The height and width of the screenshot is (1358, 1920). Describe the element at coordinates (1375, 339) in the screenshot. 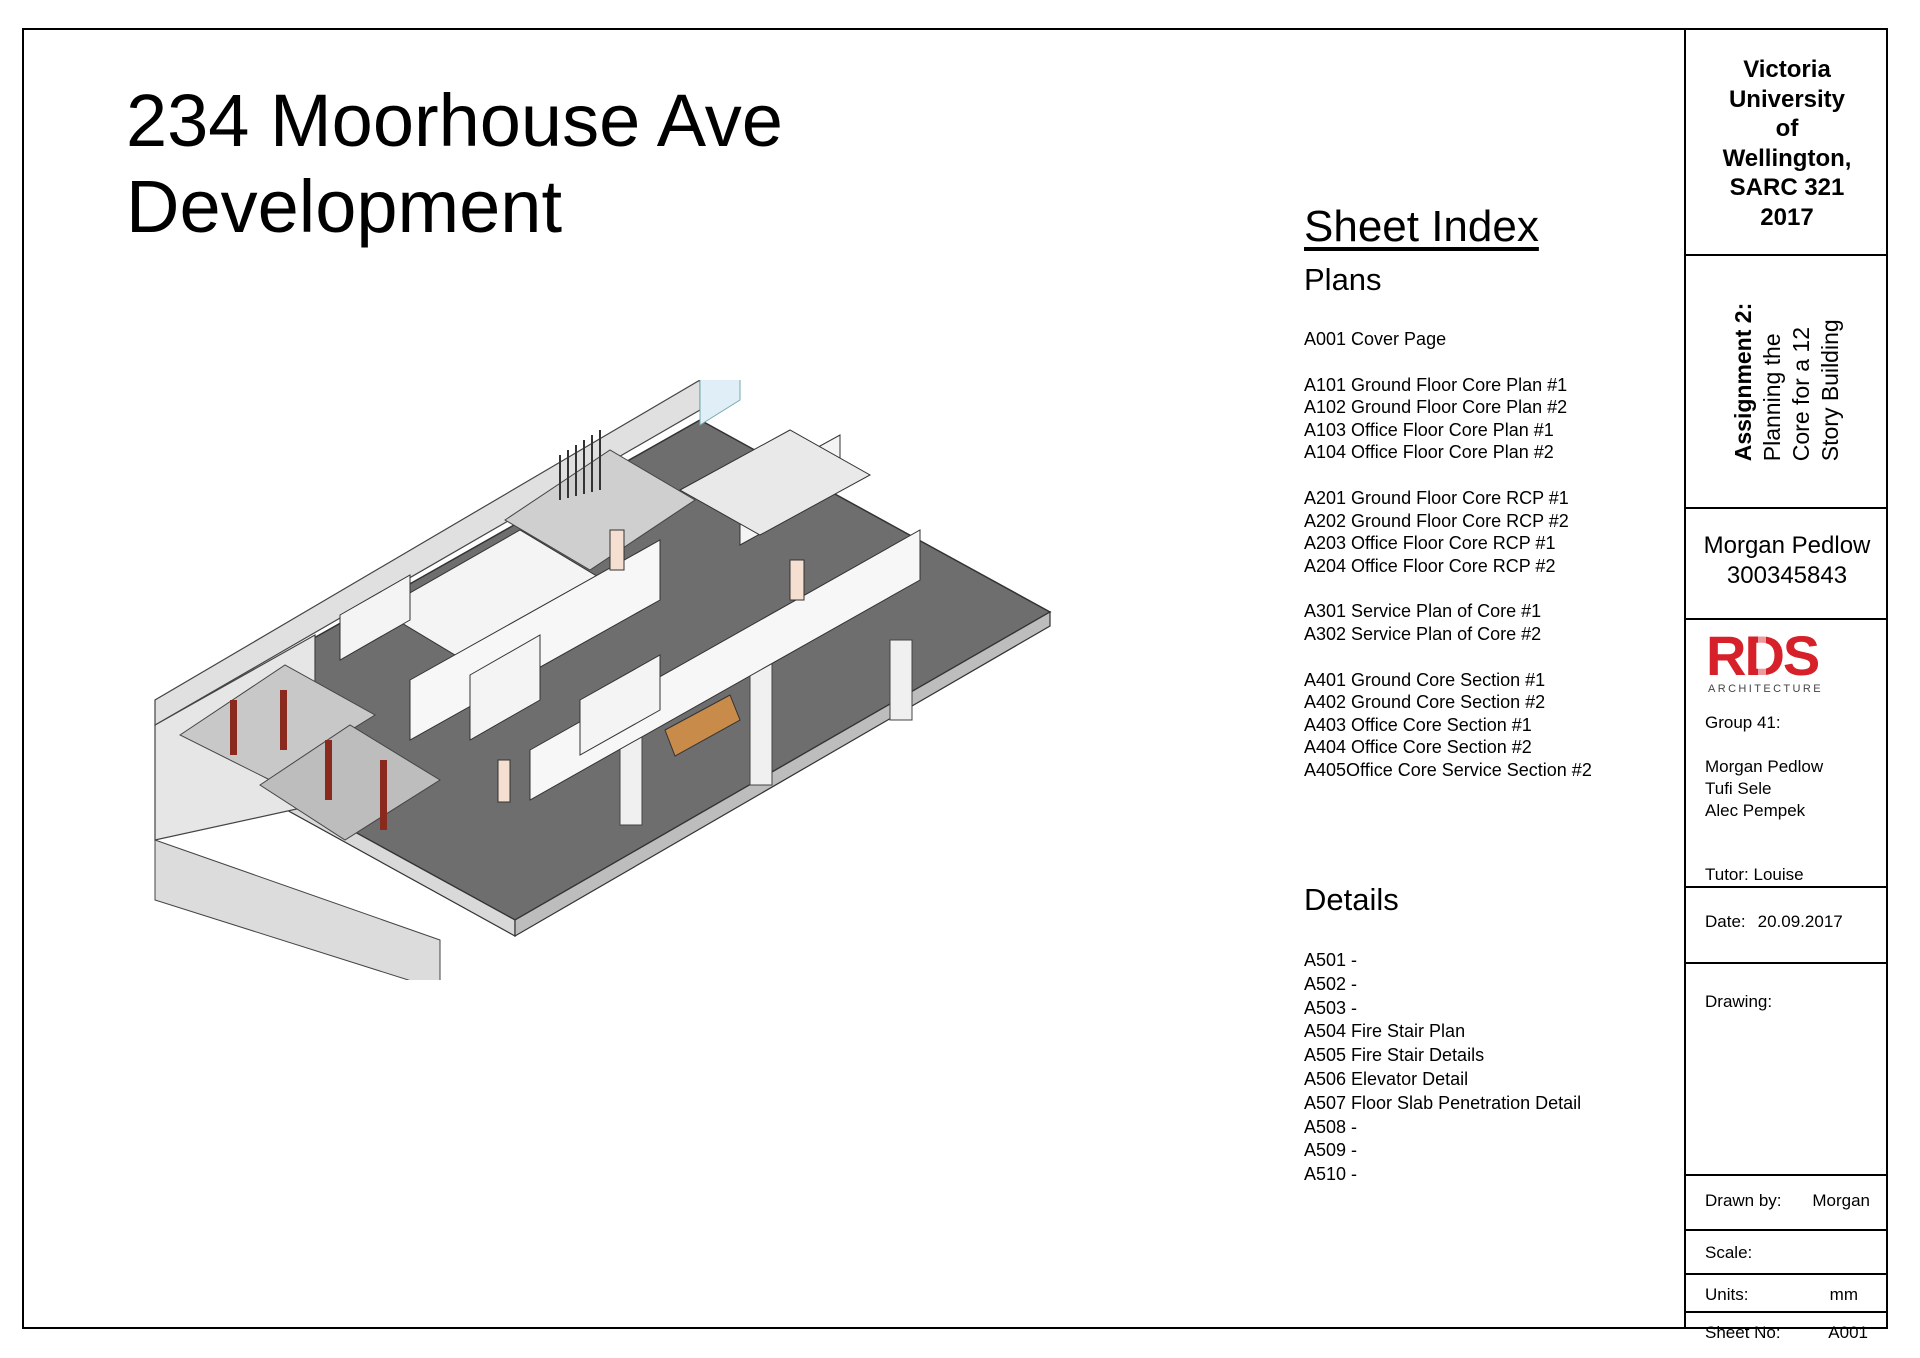

I see `list-item: A001 Cover Page` at that location.